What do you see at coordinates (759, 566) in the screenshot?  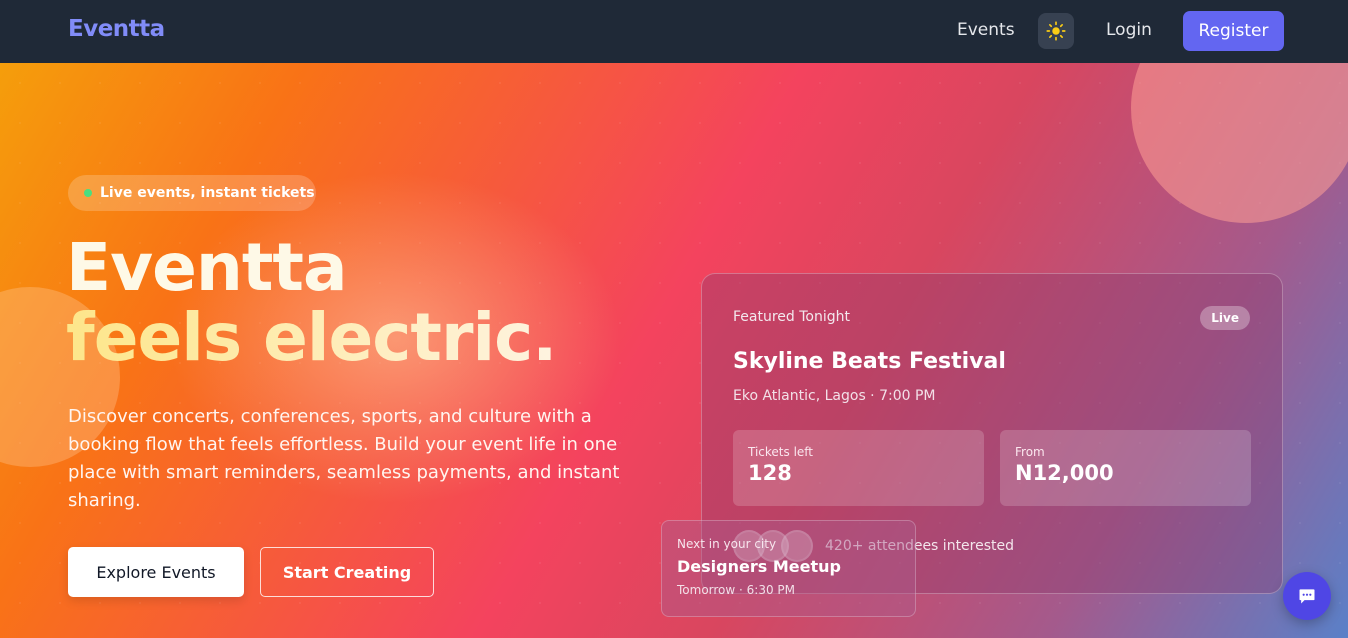 I see `next-event-title: Designers Meetup` at bounding box center [759, 566].